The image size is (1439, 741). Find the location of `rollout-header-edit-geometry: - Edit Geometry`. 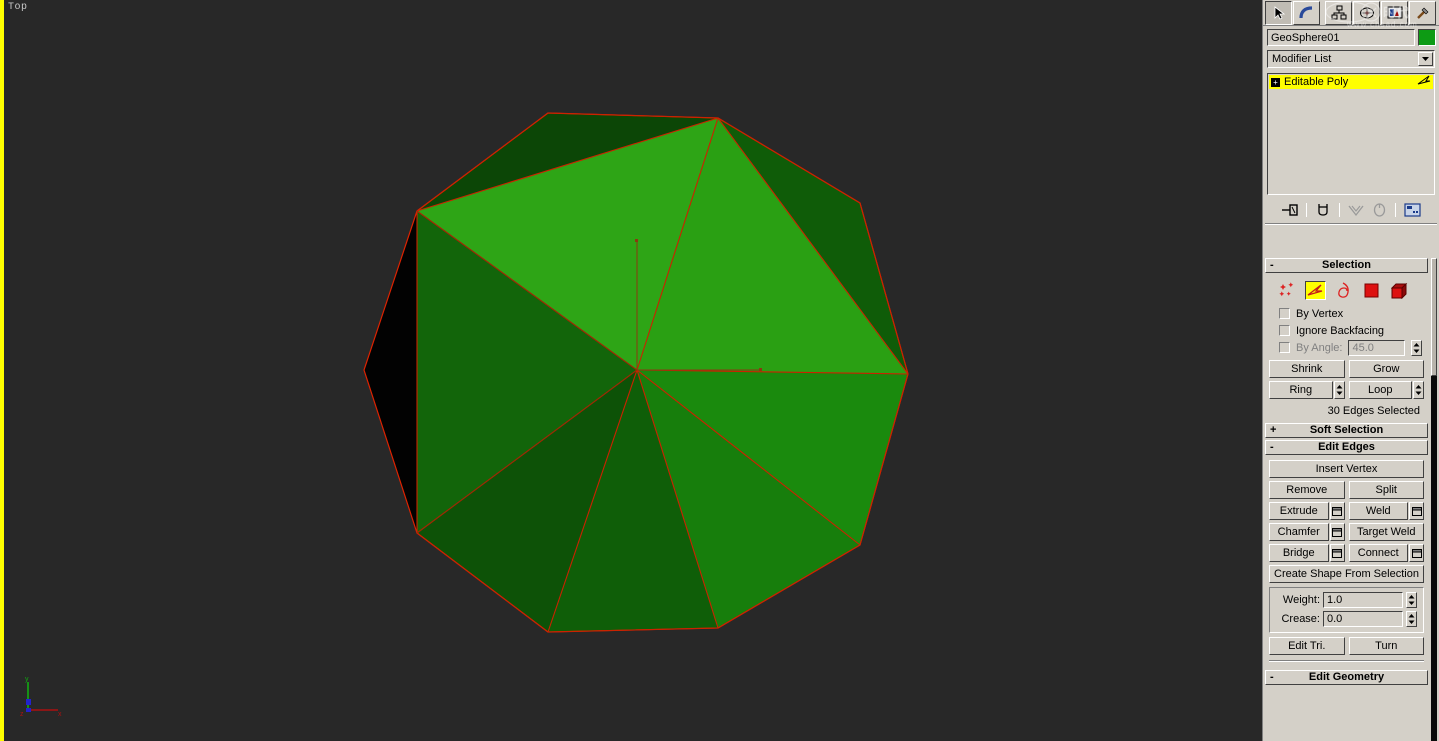

rollout-header-edit-geometry: - Edit Geometry is located at coordinates (1346, 677).